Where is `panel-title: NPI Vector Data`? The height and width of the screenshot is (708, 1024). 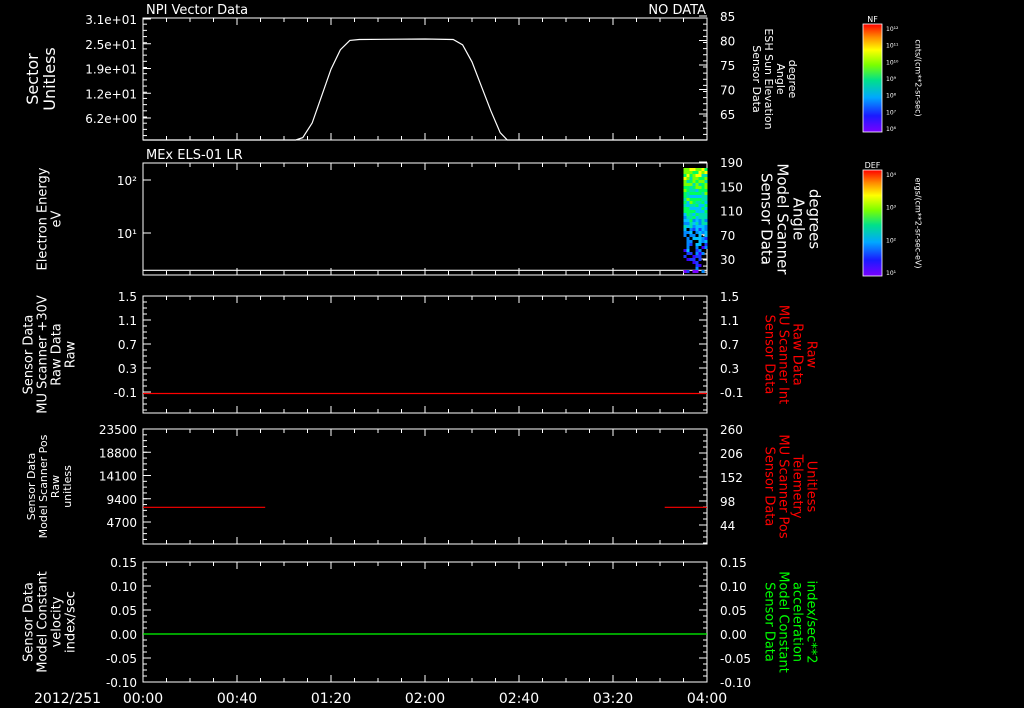
panel-title: NPI Vector Data is located at coordinates (197, 10).